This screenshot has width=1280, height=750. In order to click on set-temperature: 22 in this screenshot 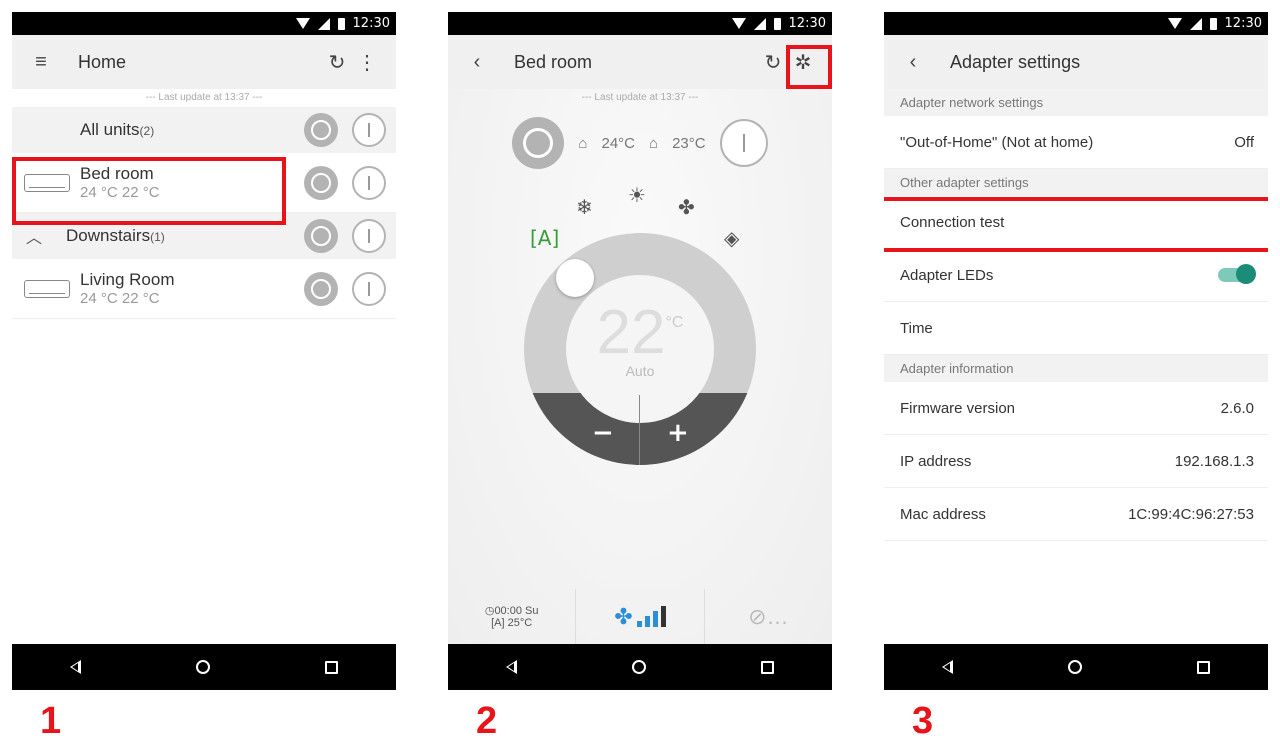, I will do `click(631, 332)`.